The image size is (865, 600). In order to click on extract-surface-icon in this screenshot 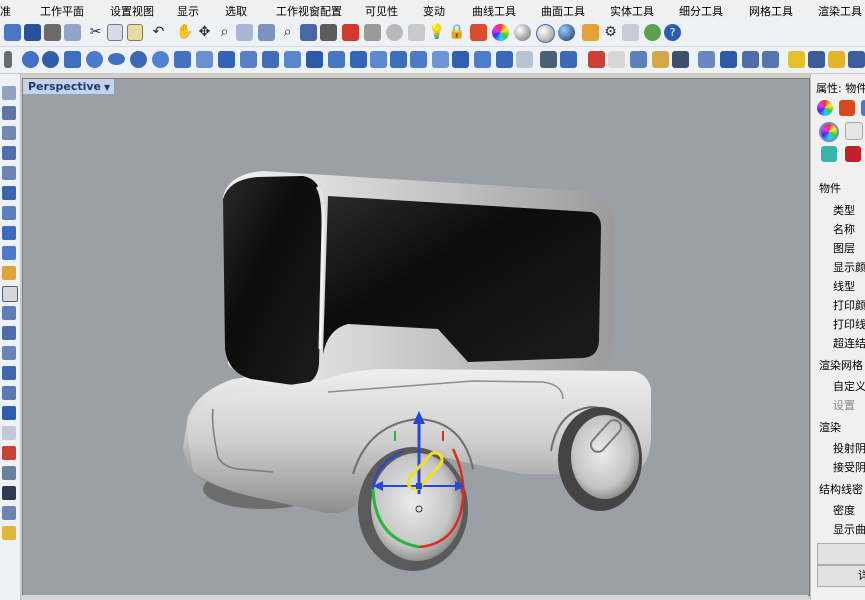, I will do `click(504, 59)`.